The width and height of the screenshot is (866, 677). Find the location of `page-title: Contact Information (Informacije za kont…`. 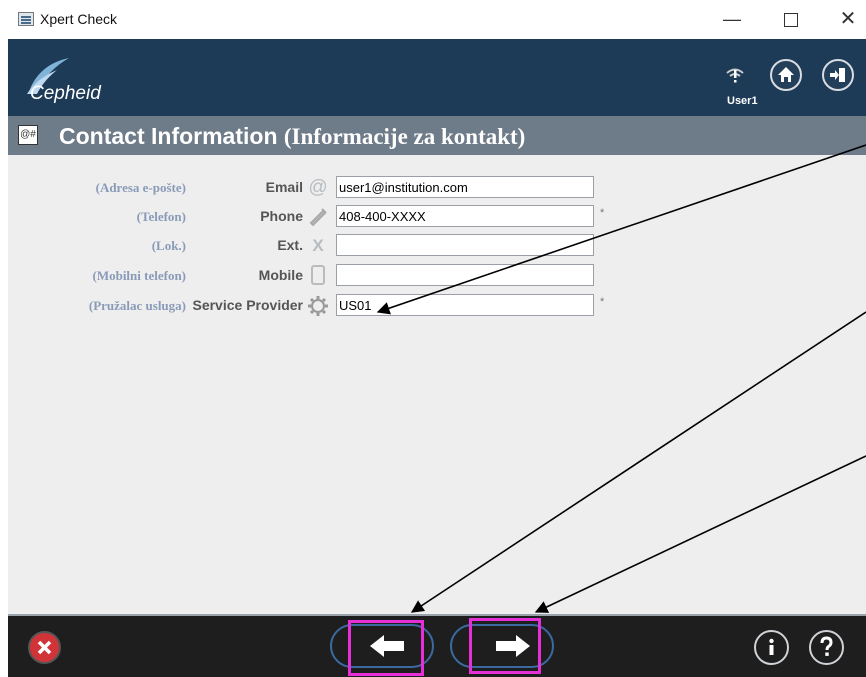

page-title: Contact Information (Informacije za kont… is located at coordinates (292, 136).